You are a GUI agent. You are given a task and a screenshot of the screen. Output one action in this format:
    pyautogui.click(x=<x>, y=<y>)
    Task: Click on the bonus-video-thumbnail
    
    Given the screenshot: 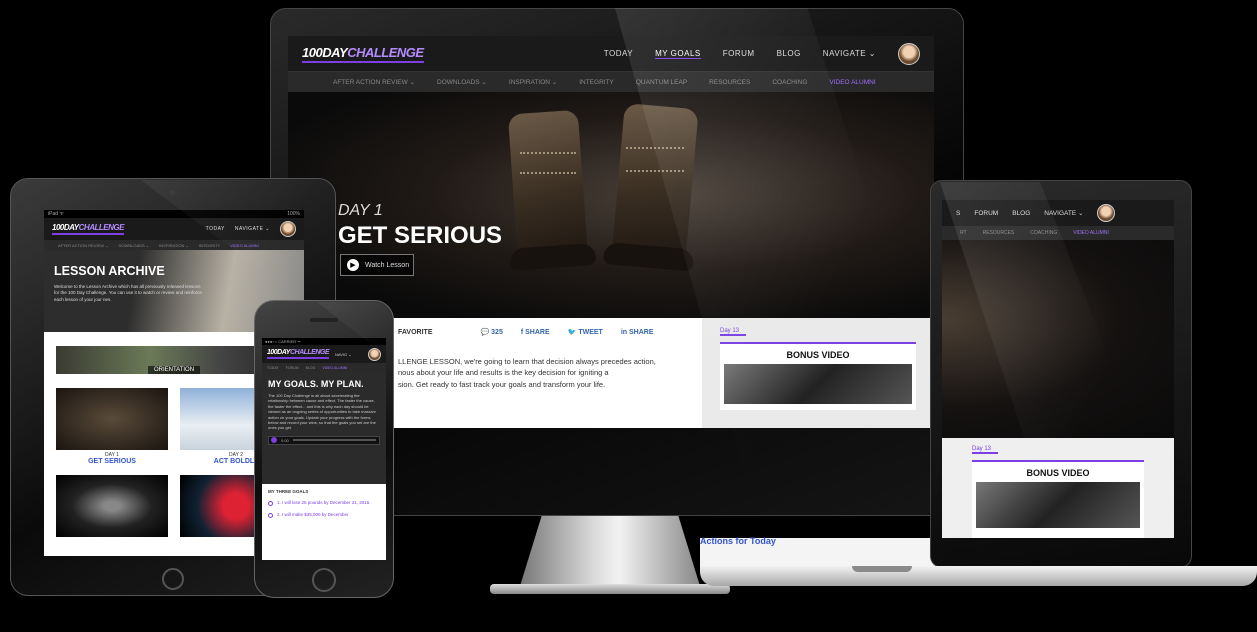 What is the action you would take?
    pyautogui.click(x=818, y=384)
    